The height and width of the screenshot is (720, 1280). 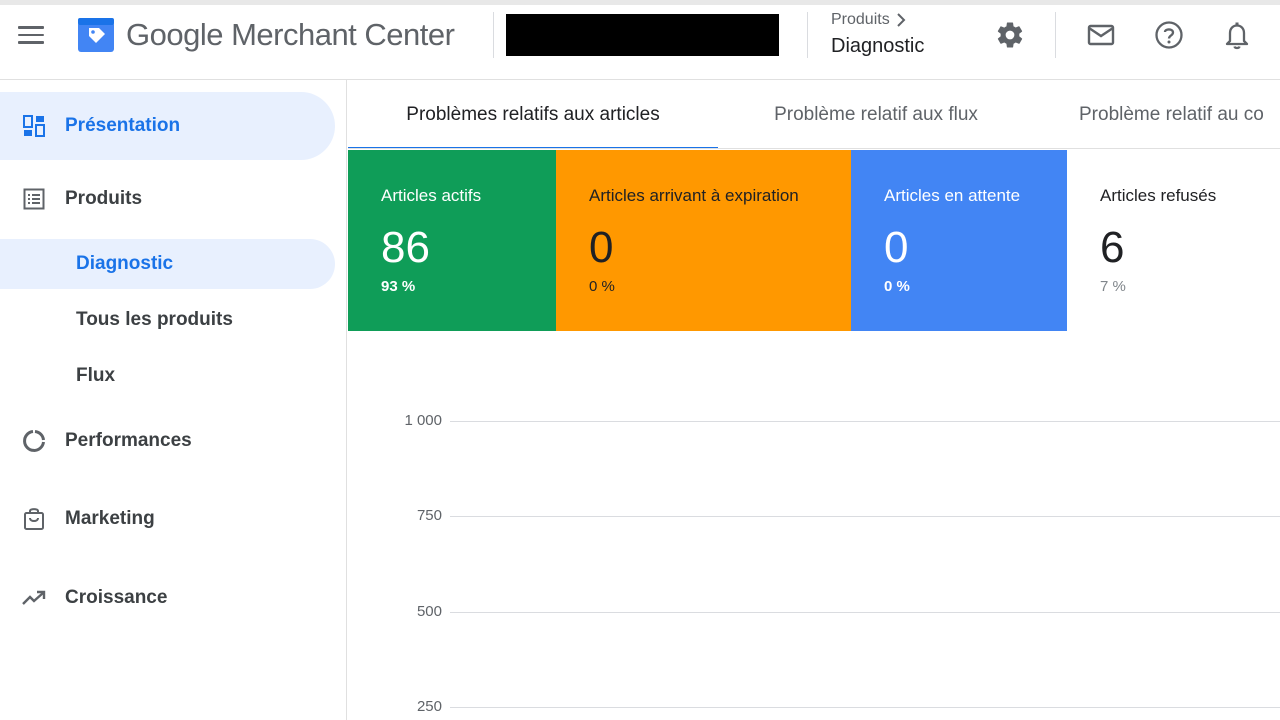 I want to click on sidebar-subitem-flux: Flux, so click(x=167, y=376).